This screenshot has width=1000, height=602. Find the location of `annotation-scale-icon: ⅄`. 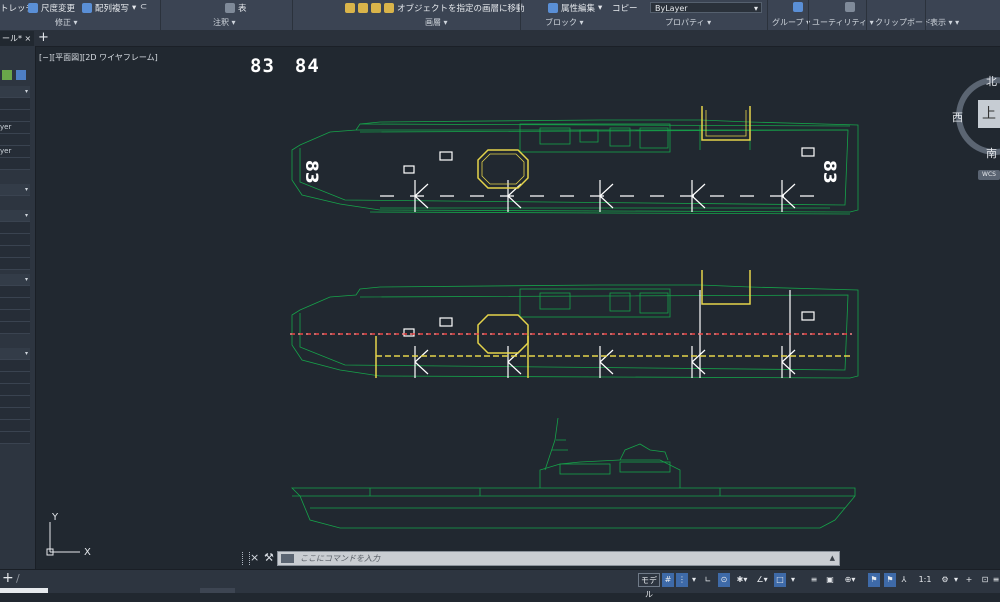

annotation-scale-icon: ⅄ is located at coordinates (904, 580).